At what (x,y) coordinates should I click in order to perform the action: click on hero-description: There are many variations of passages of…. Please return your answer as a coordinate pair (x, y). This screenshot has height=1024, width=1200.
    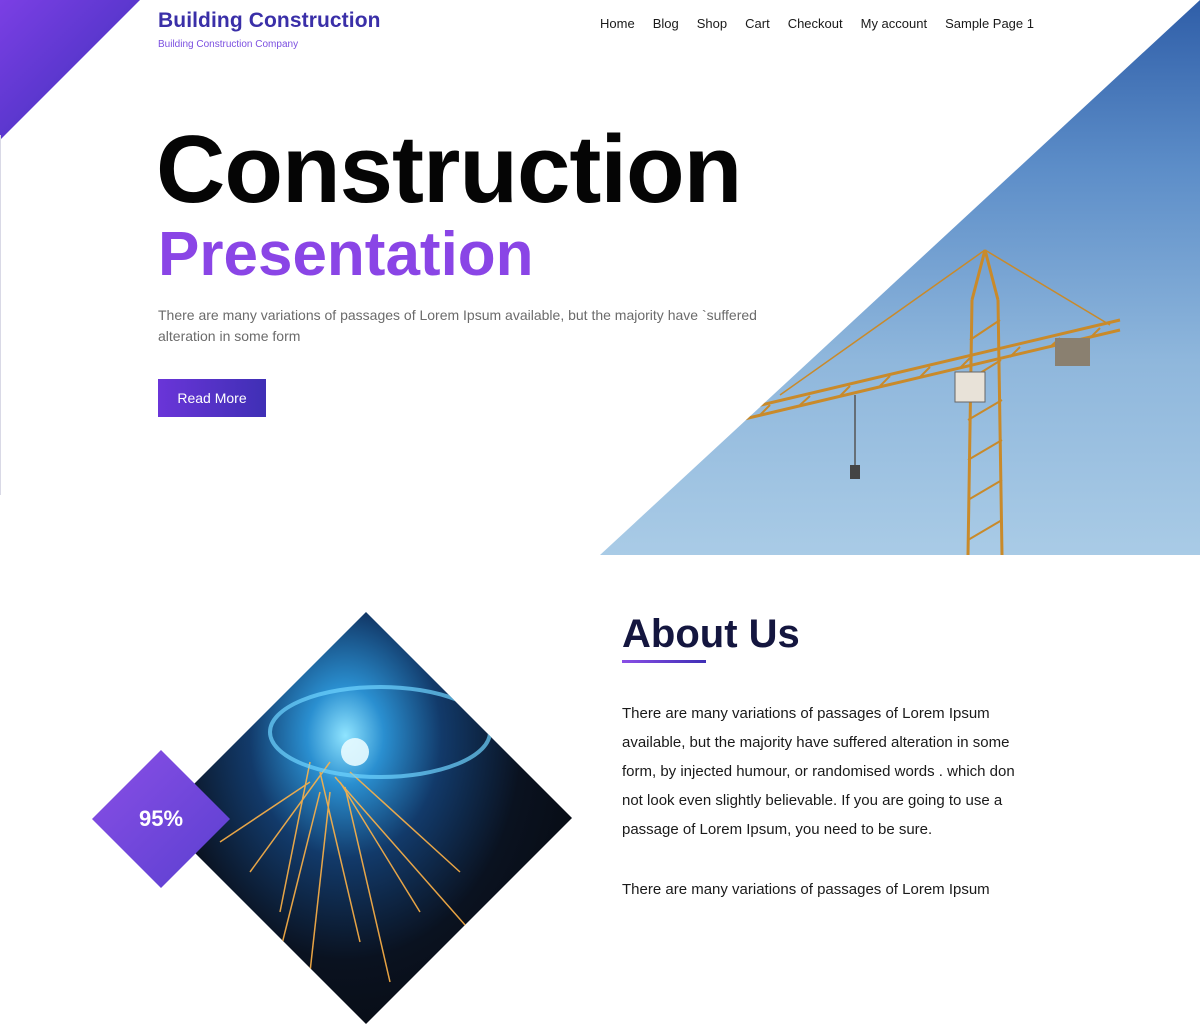
    Looking at the image, I should click on (457, 325).